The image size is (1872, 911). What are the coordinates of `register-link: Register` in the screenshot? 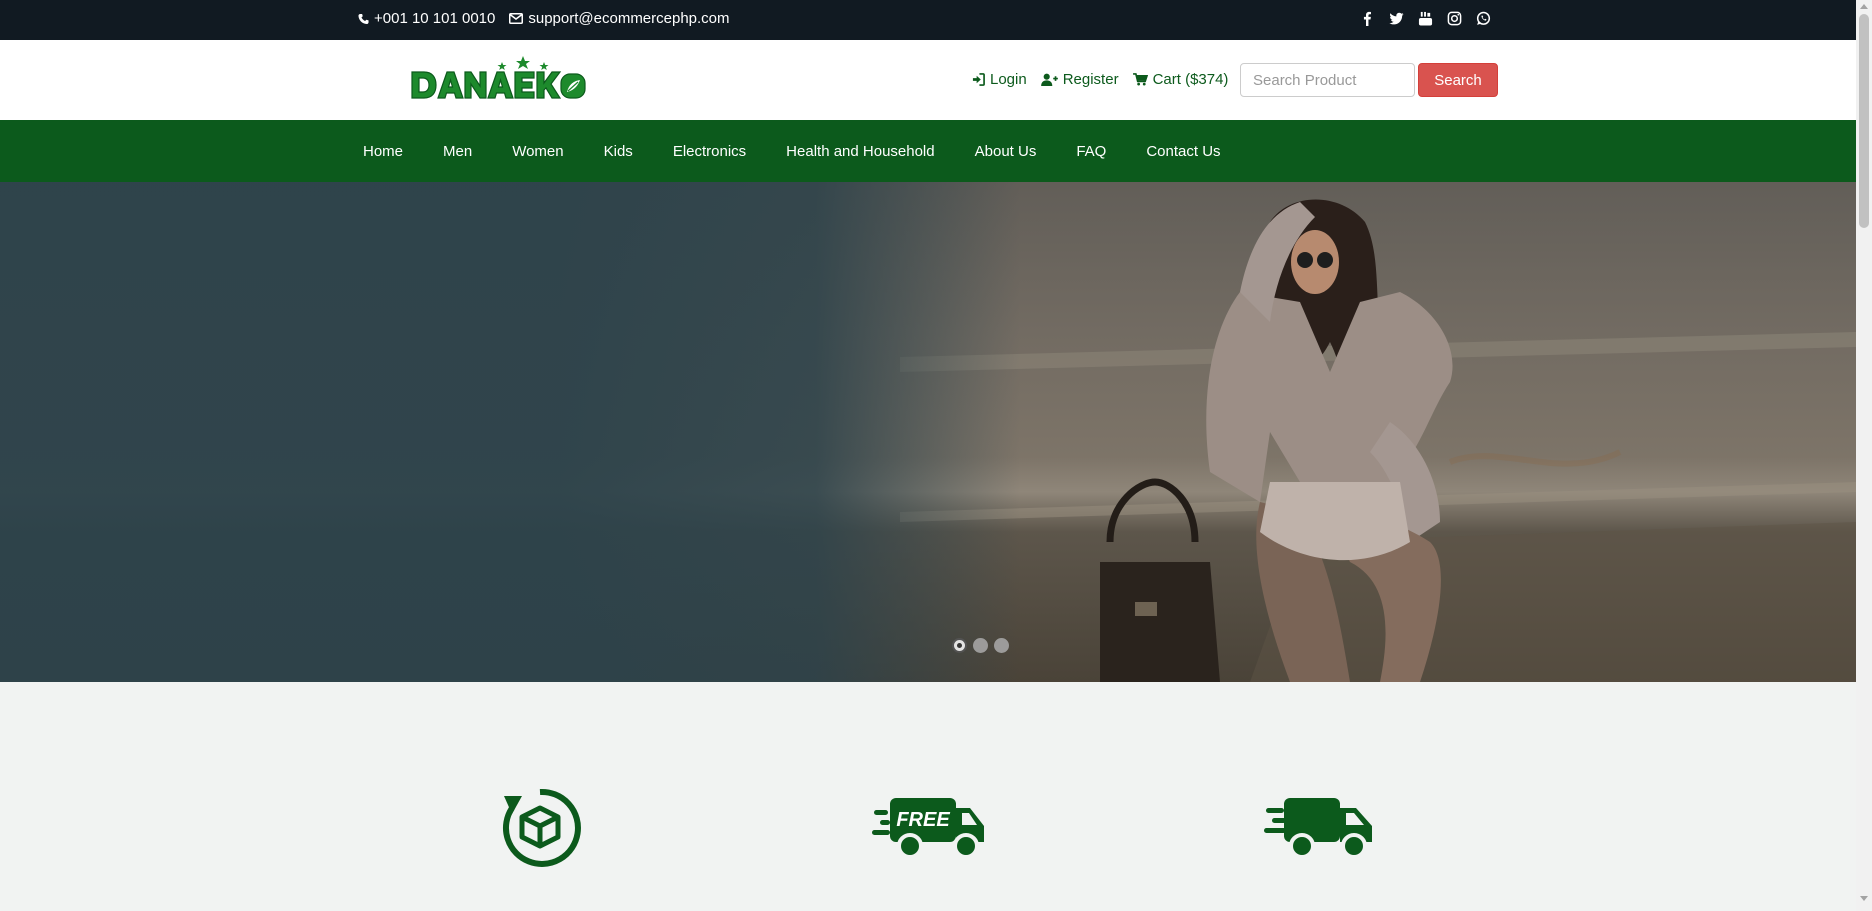 It's located at (1079, 79).